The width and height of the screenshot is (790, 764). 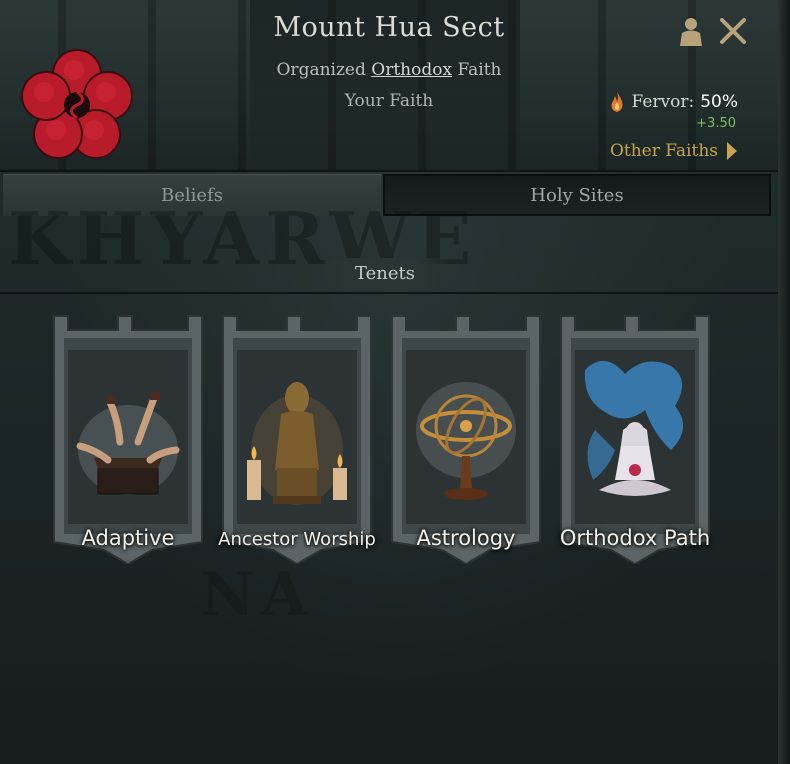 What do you see at coordinates (297, 539) in the screenshot?
I see `tenet-label: Ancestor Worship` at bounding box center [297, 539].